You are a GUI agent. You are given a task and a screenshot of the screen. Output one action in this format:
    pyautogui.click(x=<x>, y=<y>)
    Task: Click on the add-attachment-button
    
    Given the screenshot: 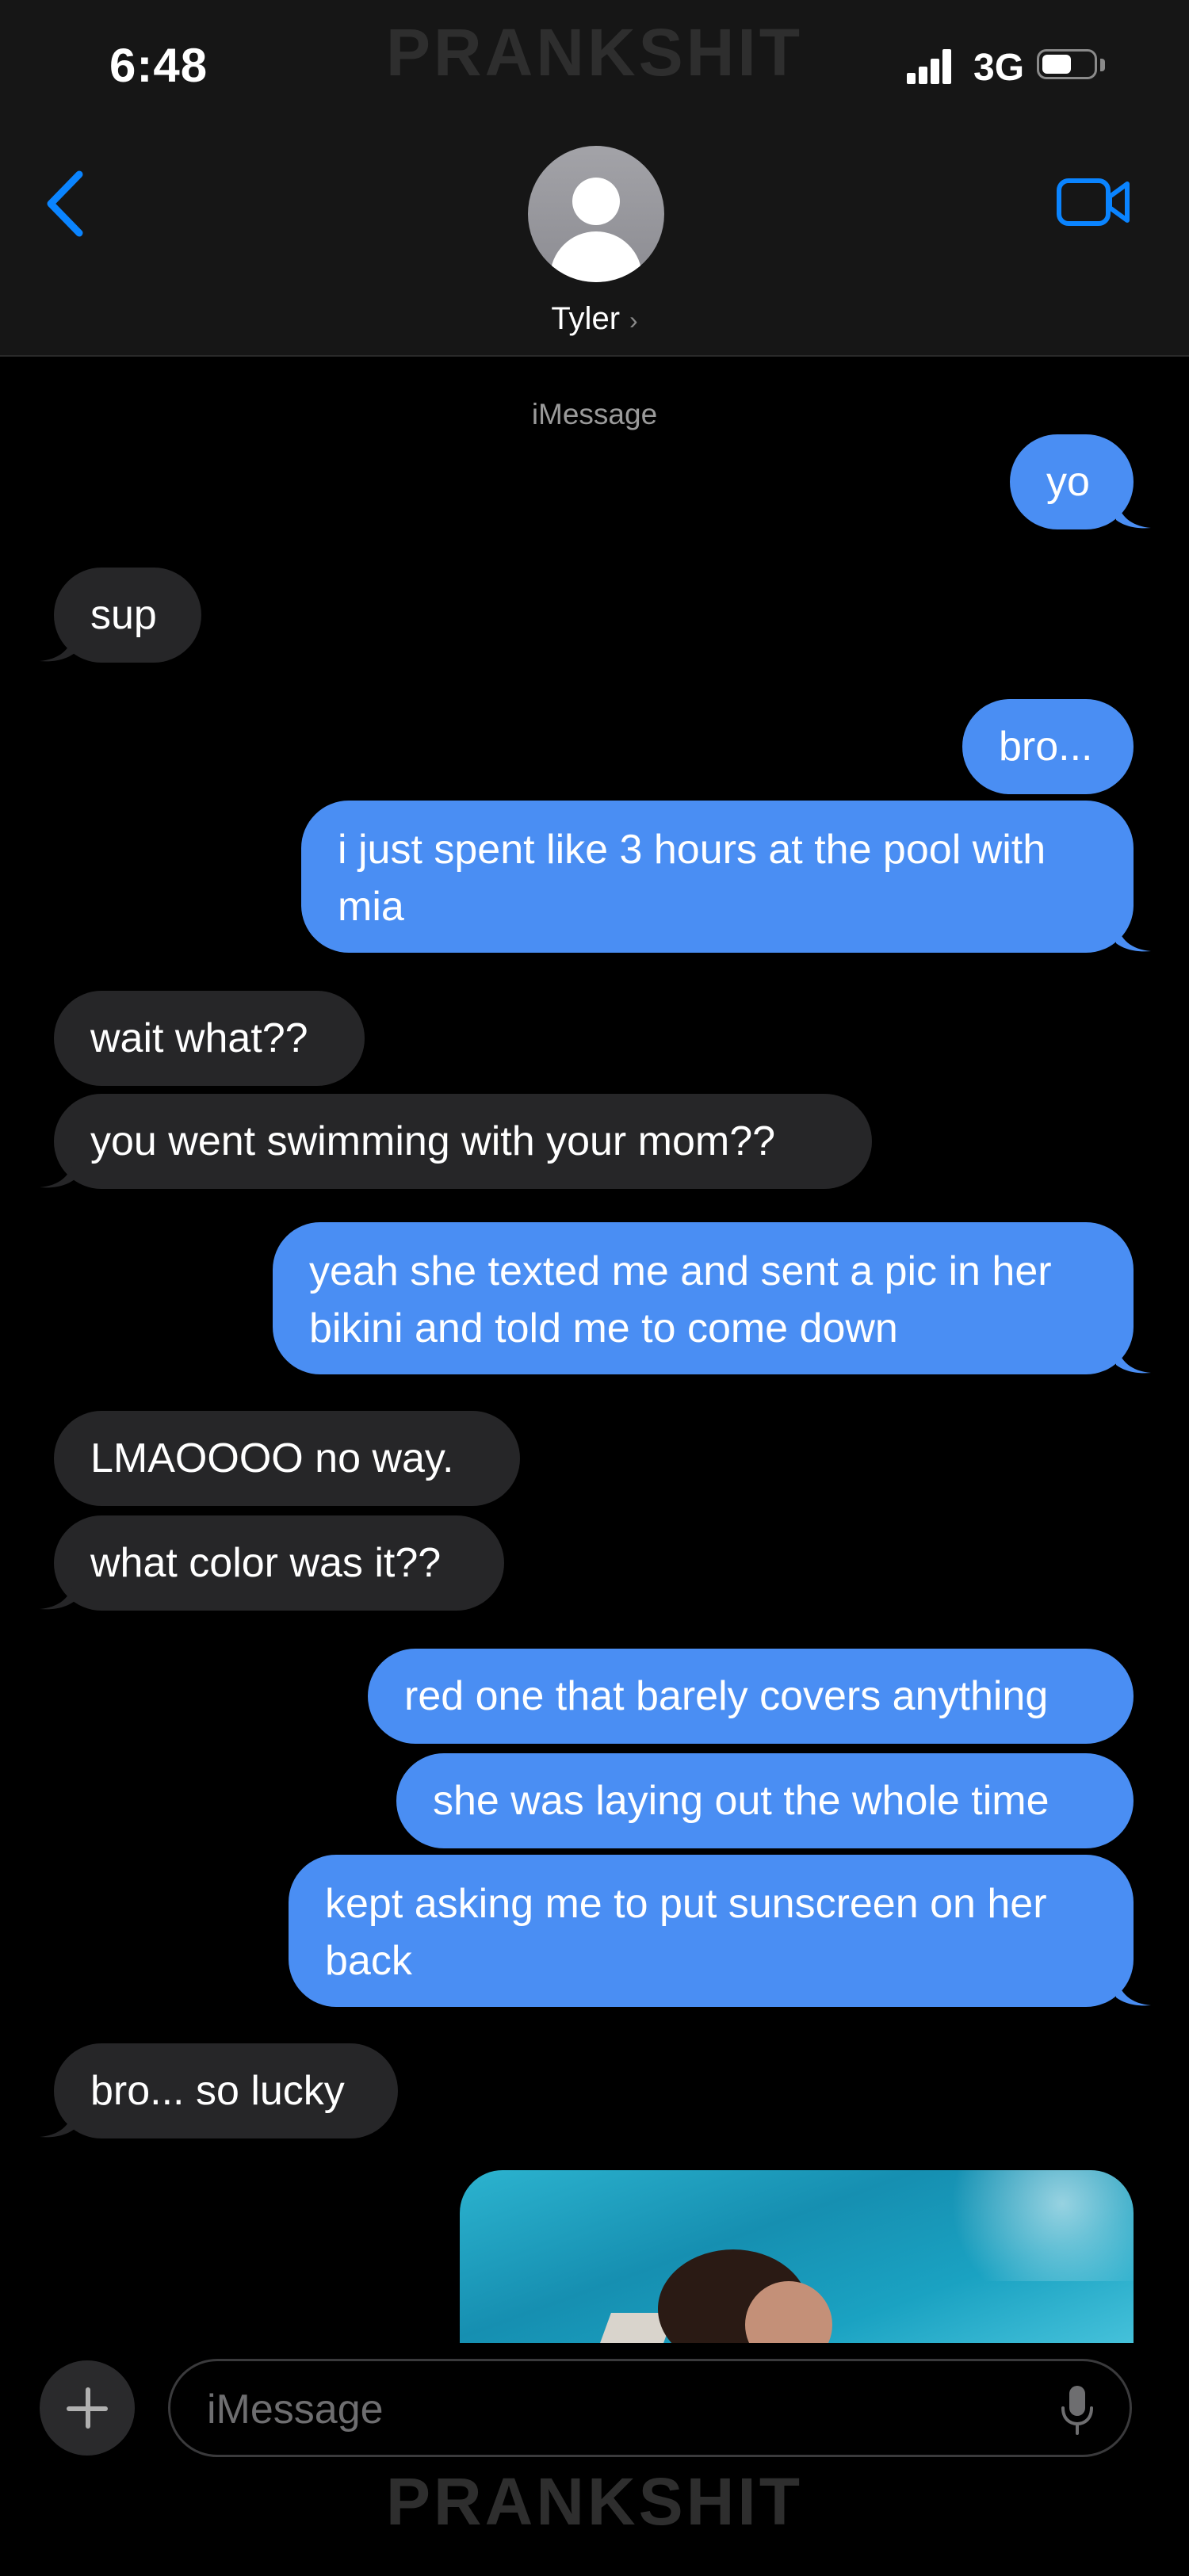 What is the action you would take?
    pyautogui.click(x=87, y=2408)
    